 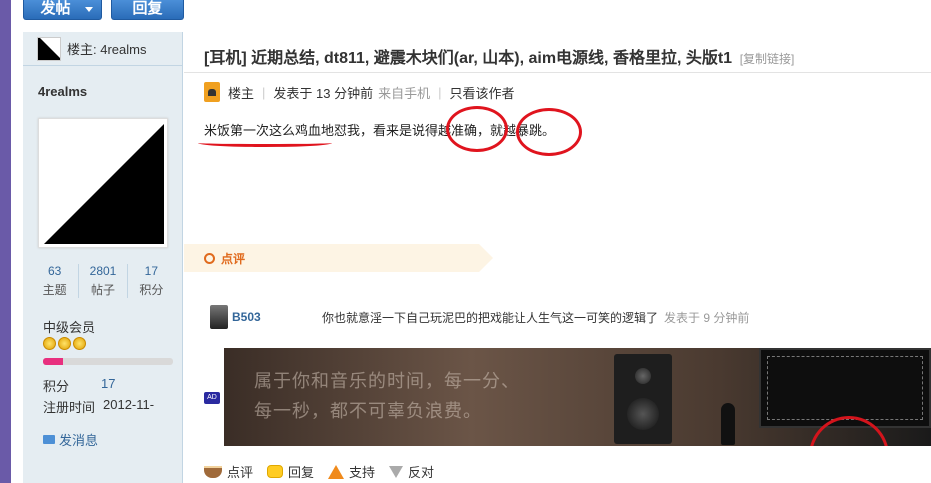 I want to click on stat-posts: 2801 帖子, so click(x=102, y=281).